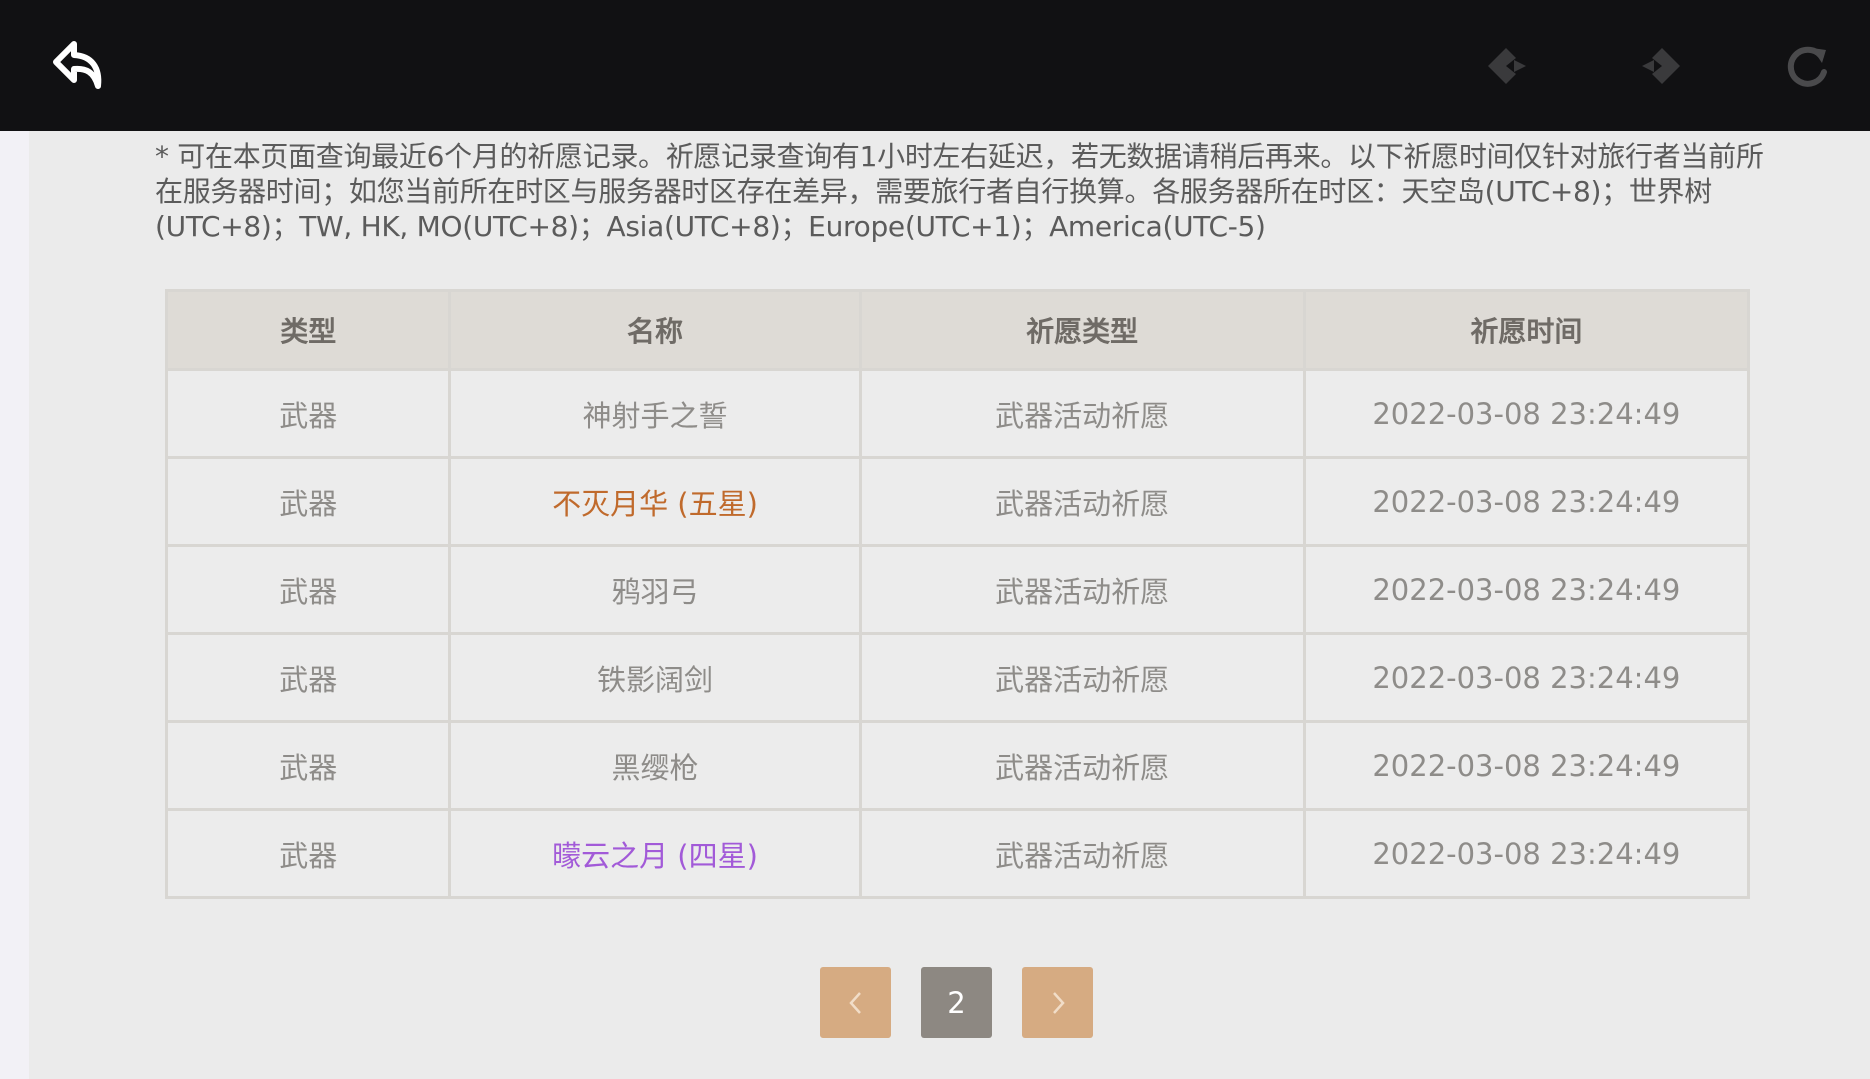 This screenshot has width=1870, height=1079. I want to click on previous-page-button, so click(855, 1002).